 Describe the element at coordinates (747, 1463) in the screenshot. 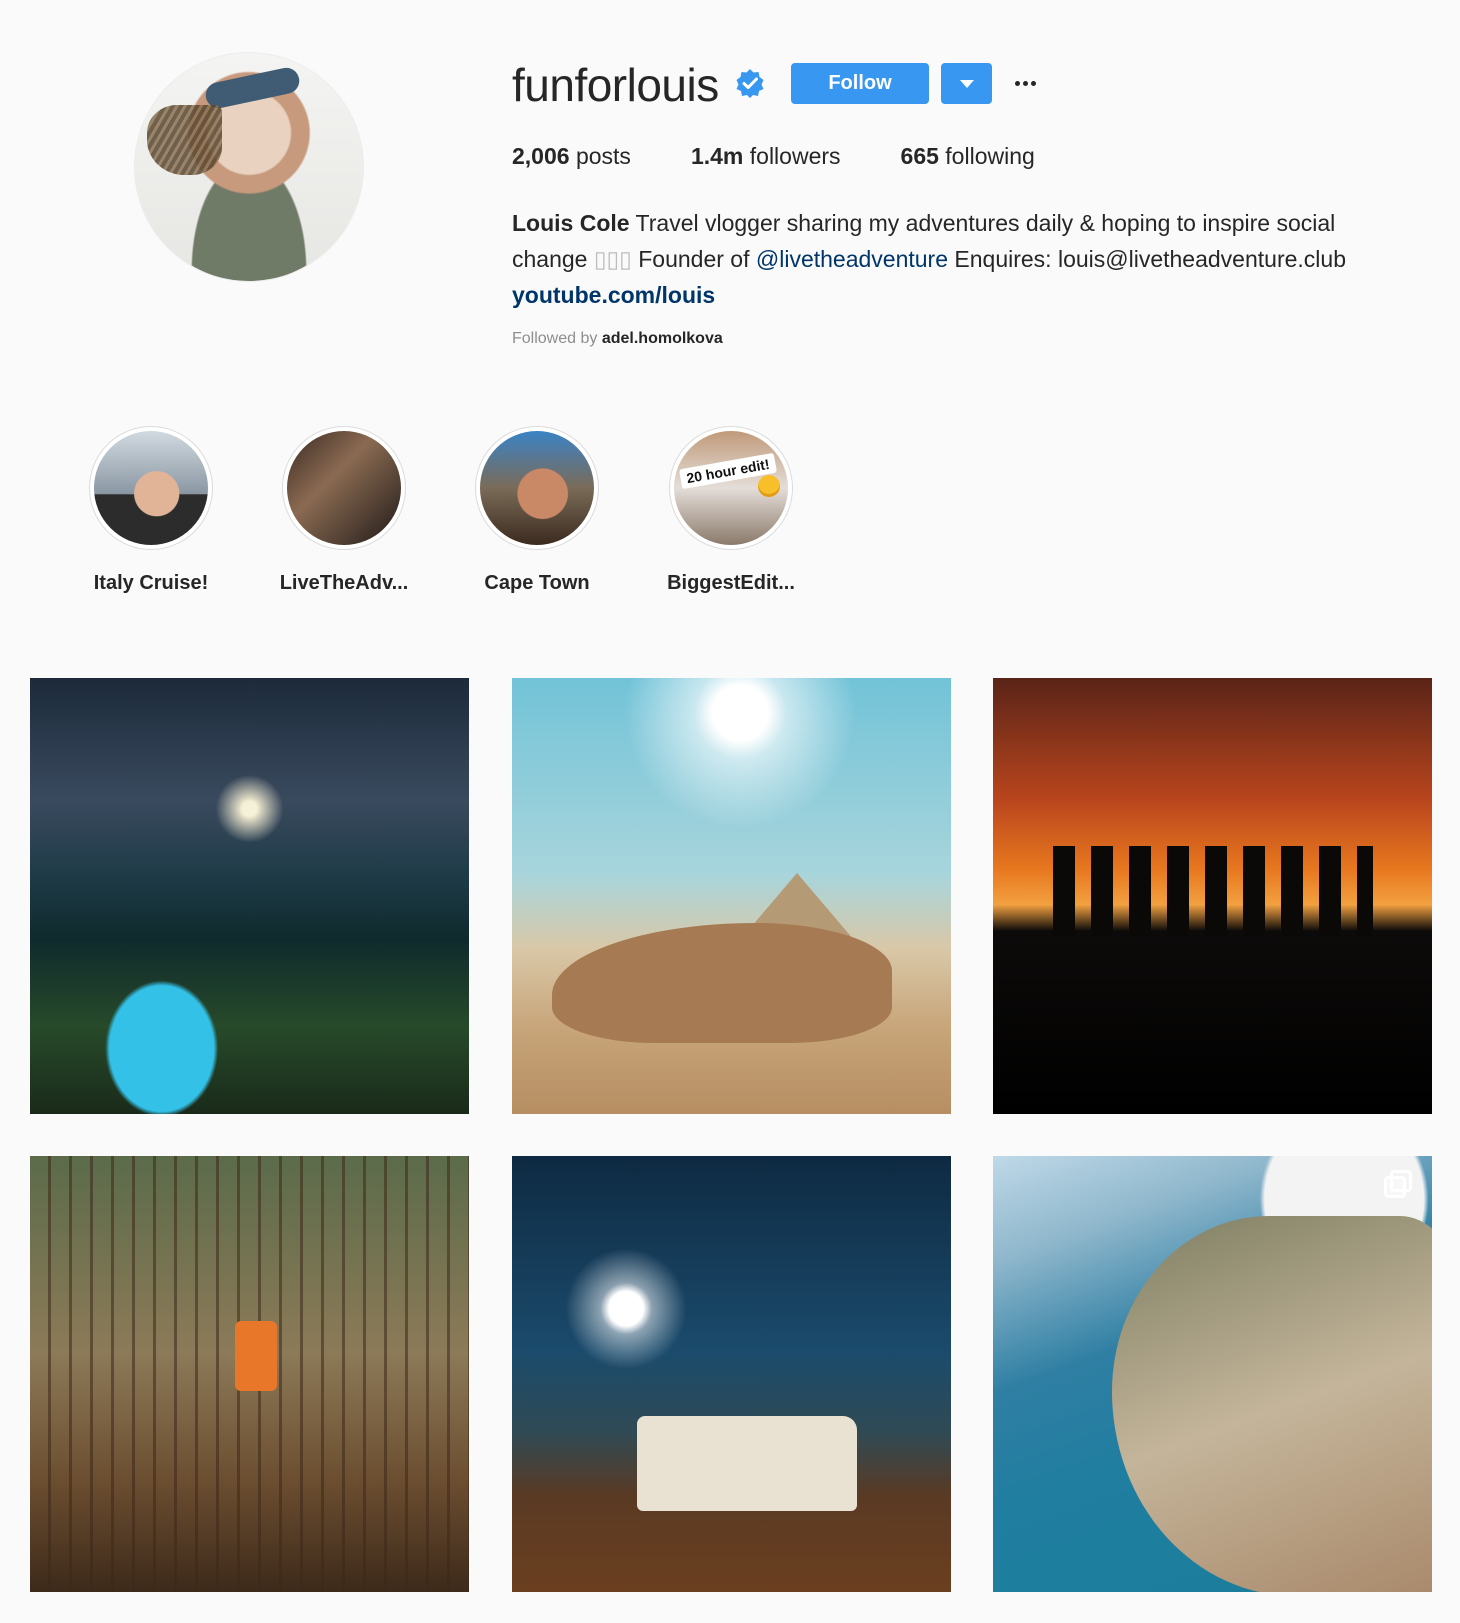

I see `bus-shape` at that location.